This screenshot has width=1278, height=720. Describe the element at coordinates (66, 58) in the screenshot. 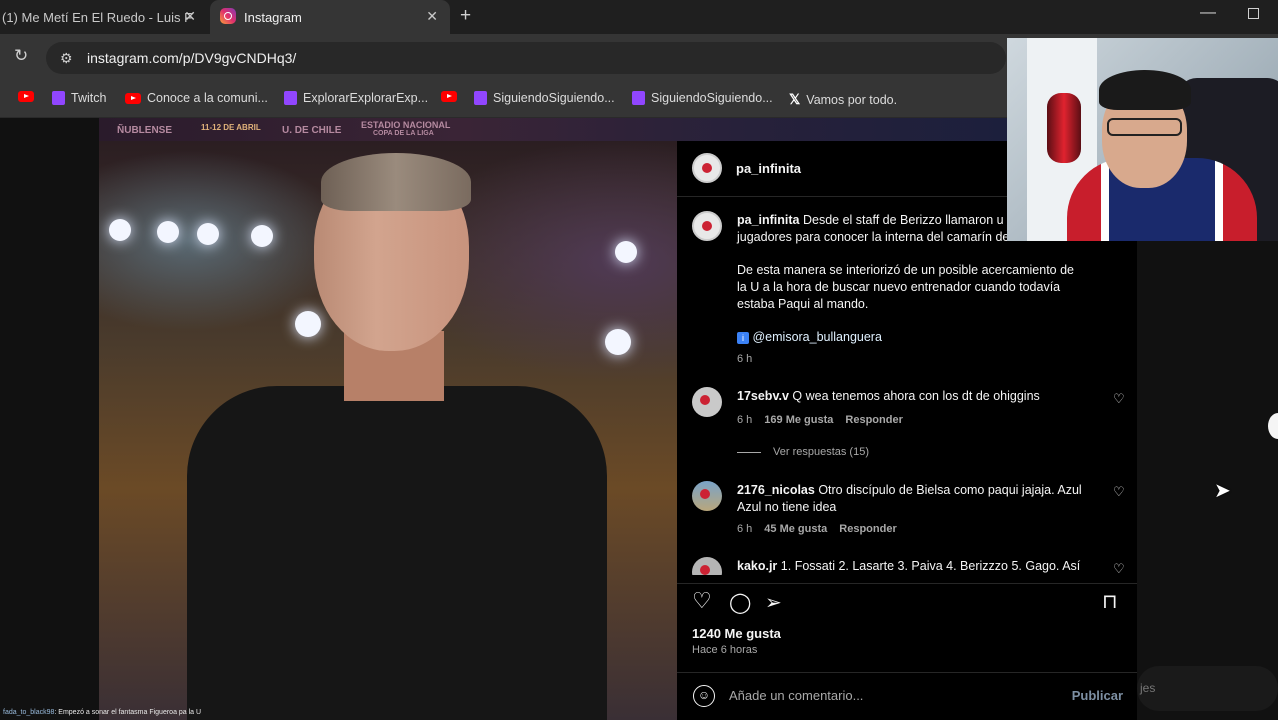

I see `site-settings-icon: ⚙` at that location.